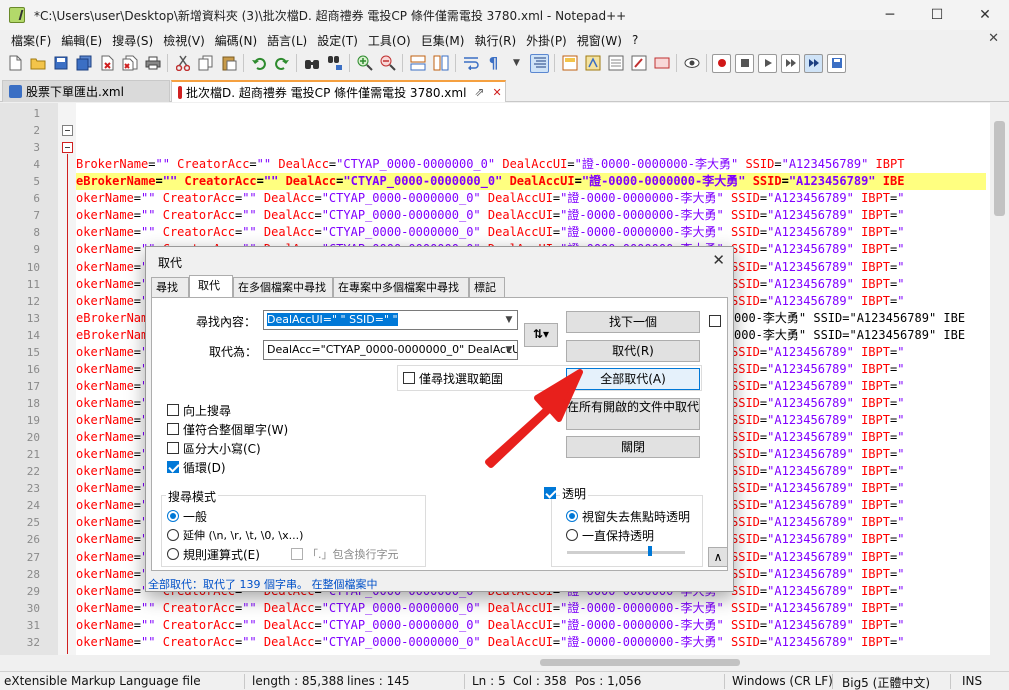 The image size is (1009, 690). Describe the element at coordinates (81, 40) in the screenshot. I see `menu-edit: 編輯(E)` at that location.